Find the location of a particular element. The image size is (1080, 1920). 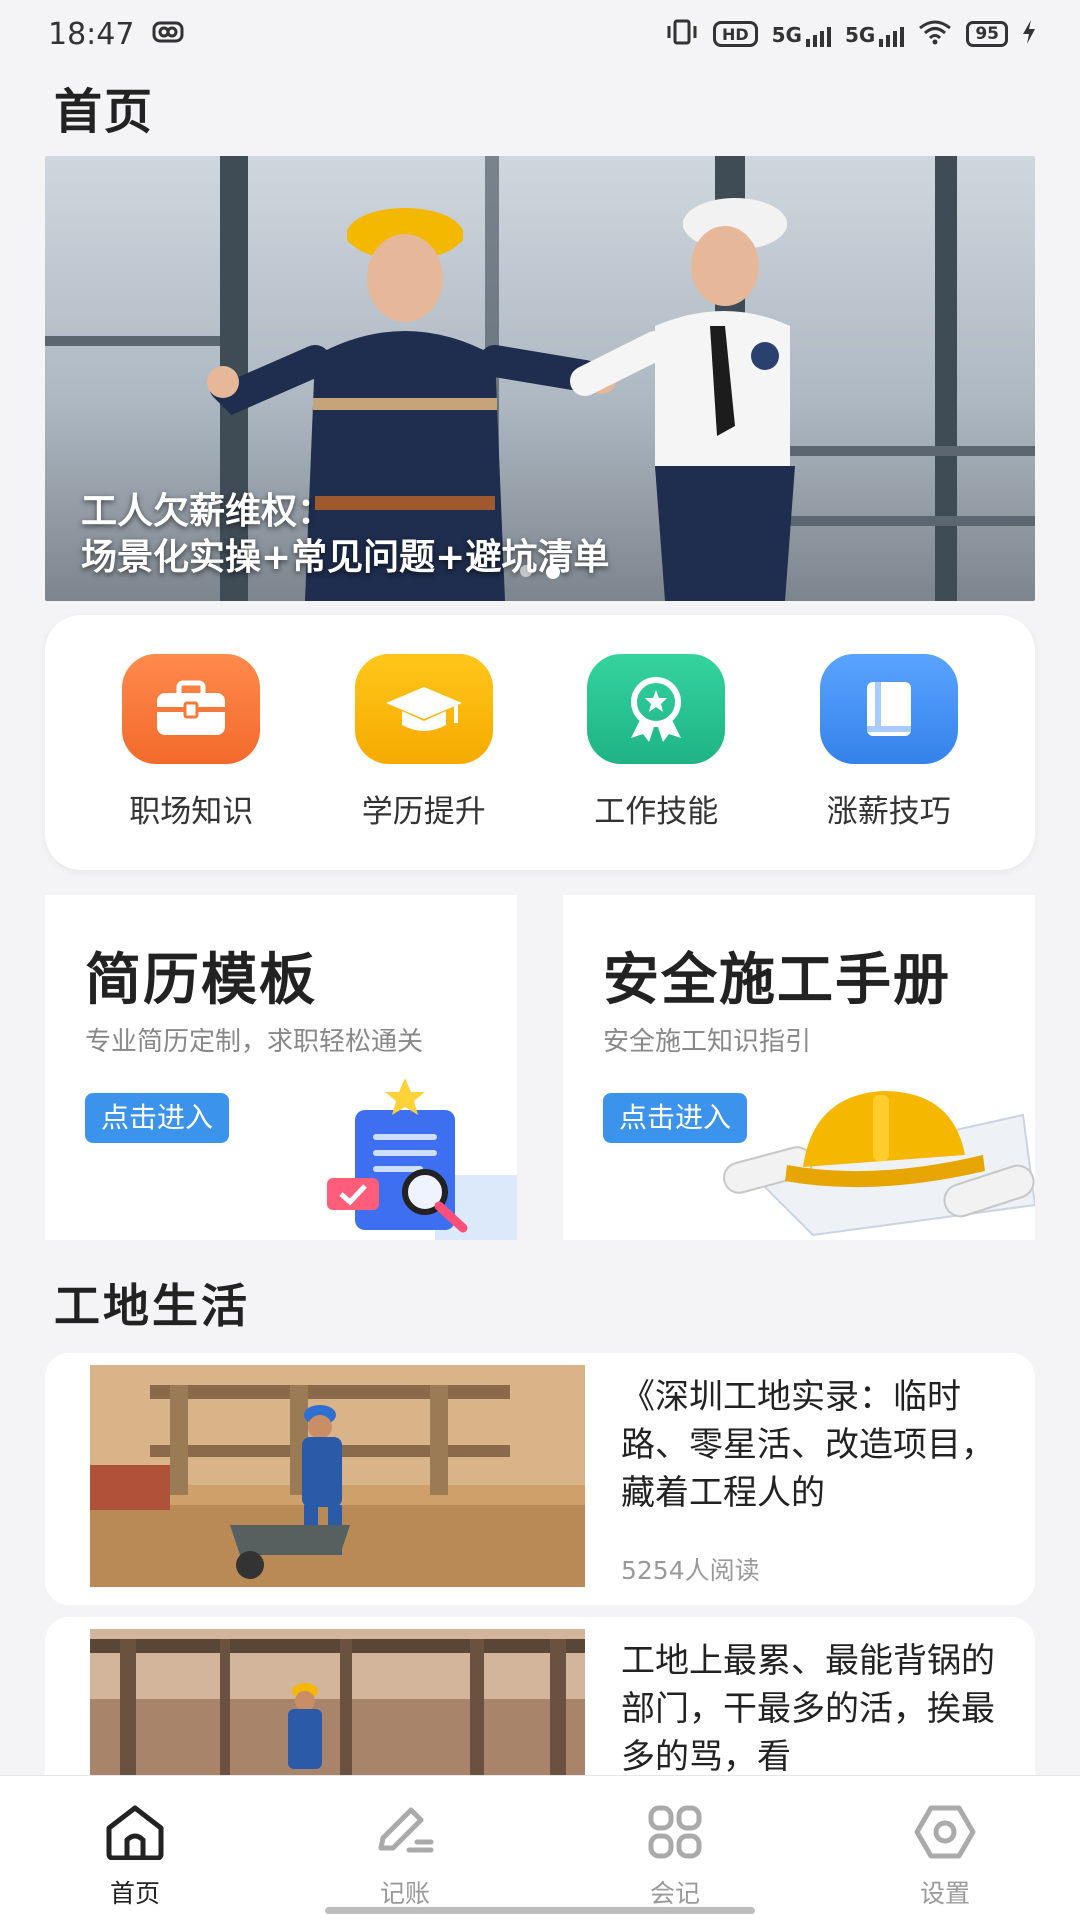

section-title-site-life: 工地生活 is located at coordinates (152, 1306).